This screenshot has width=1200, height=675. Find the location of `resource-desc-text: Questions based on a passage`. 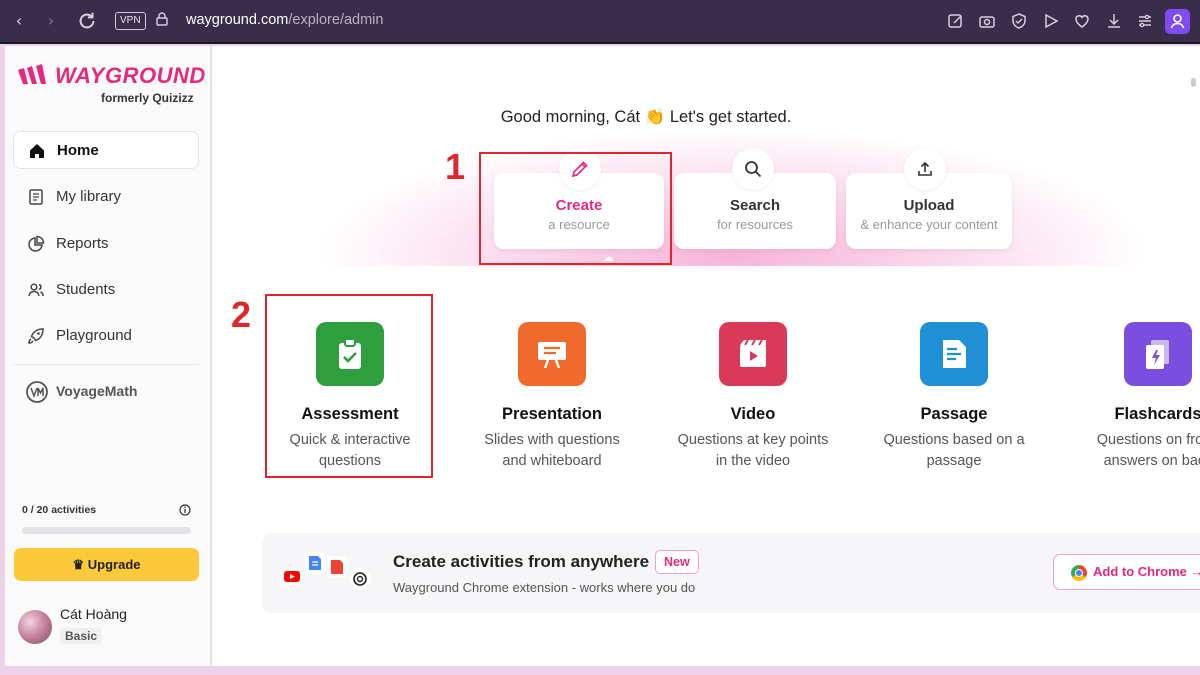

resource-desc-text: Questions based on a passage is located at coordinates (954, 450).